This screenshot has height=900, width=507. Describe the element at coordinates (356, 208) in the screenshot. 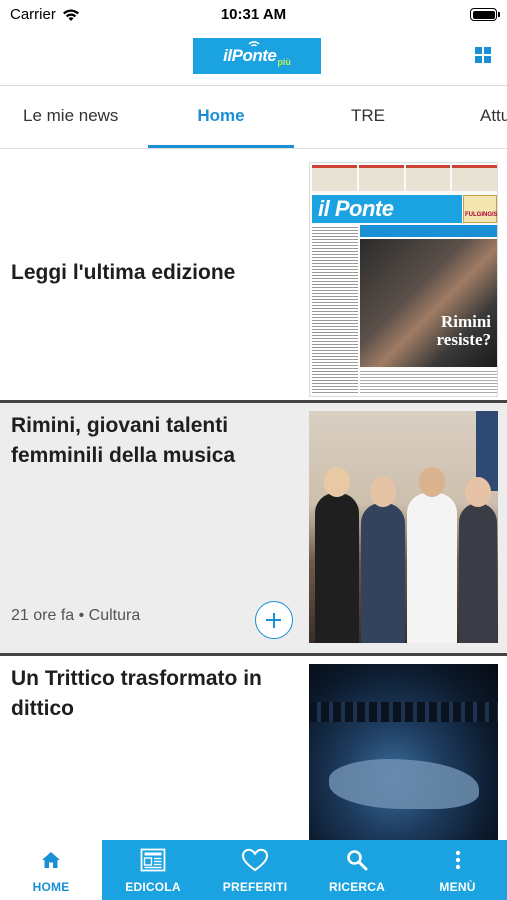

I see `cover-masthead-text: il Ponte` at that location.